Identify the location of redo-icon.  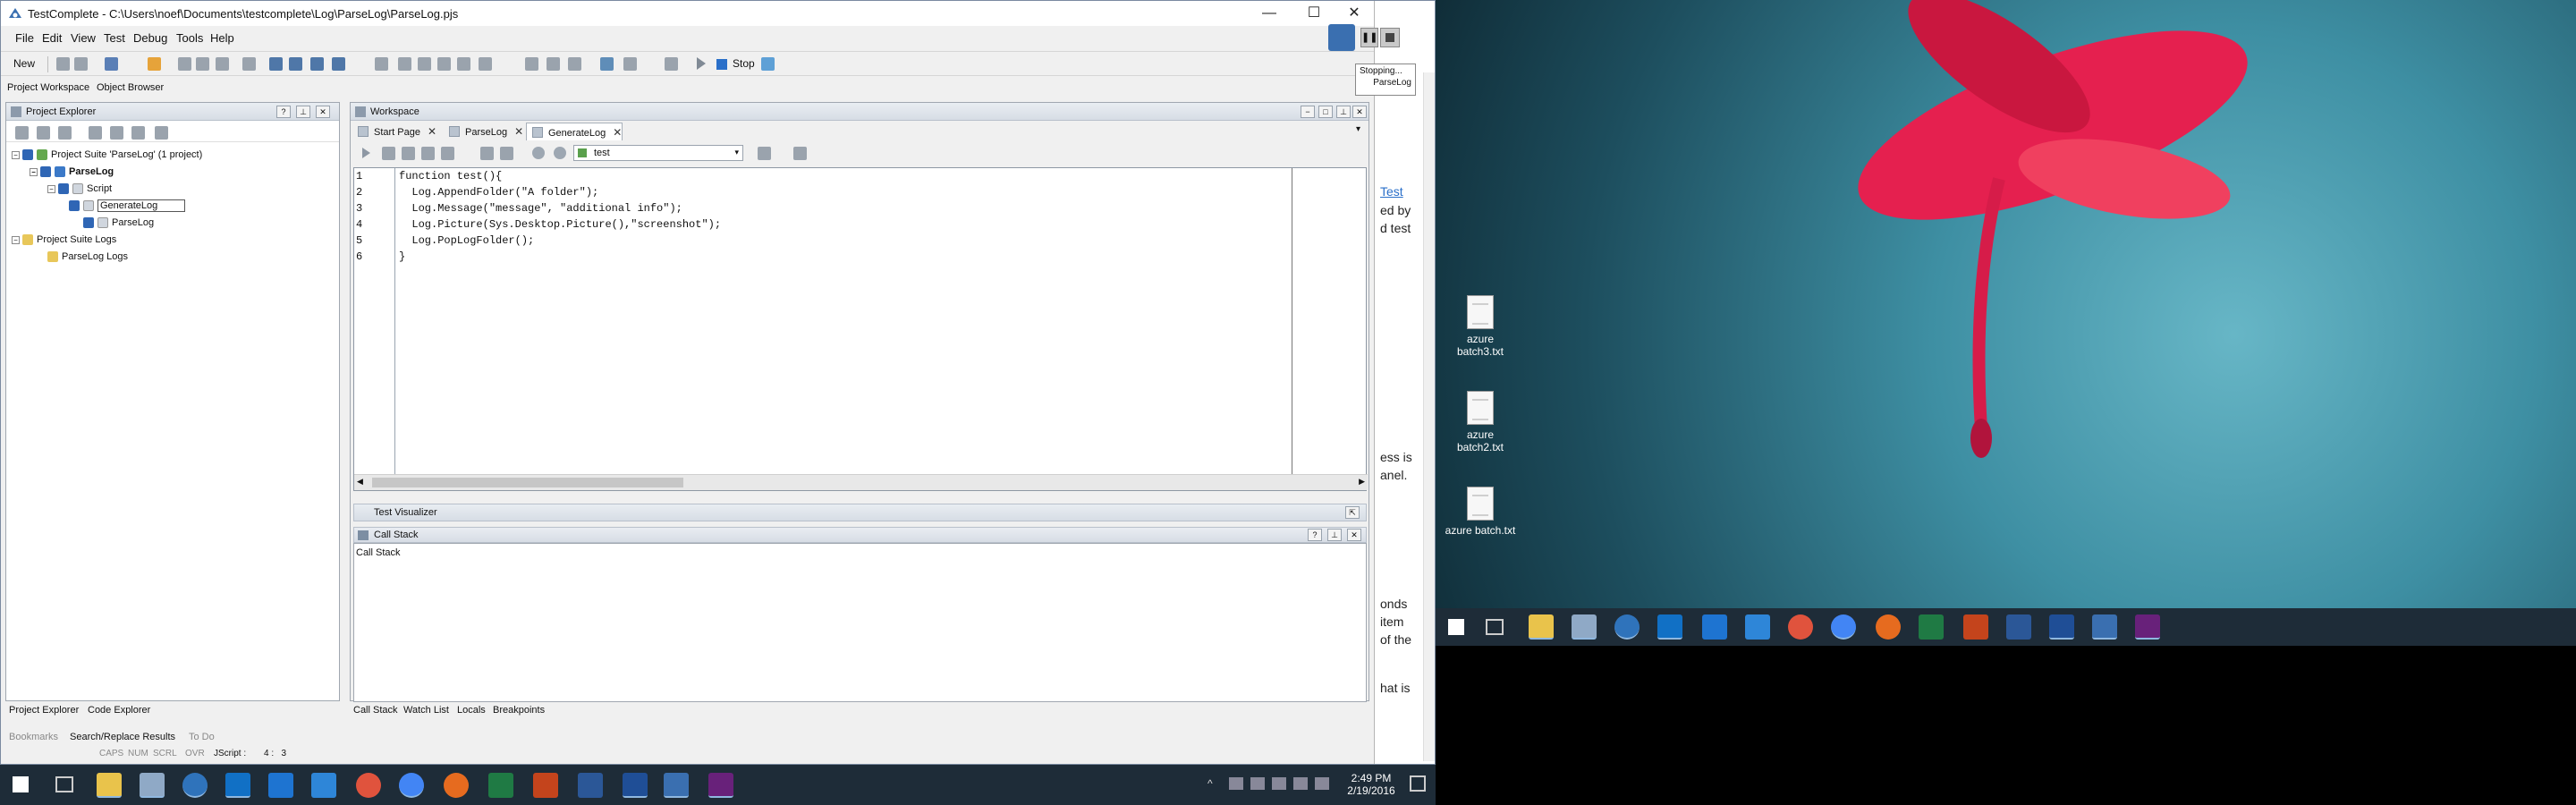
(404, 64).